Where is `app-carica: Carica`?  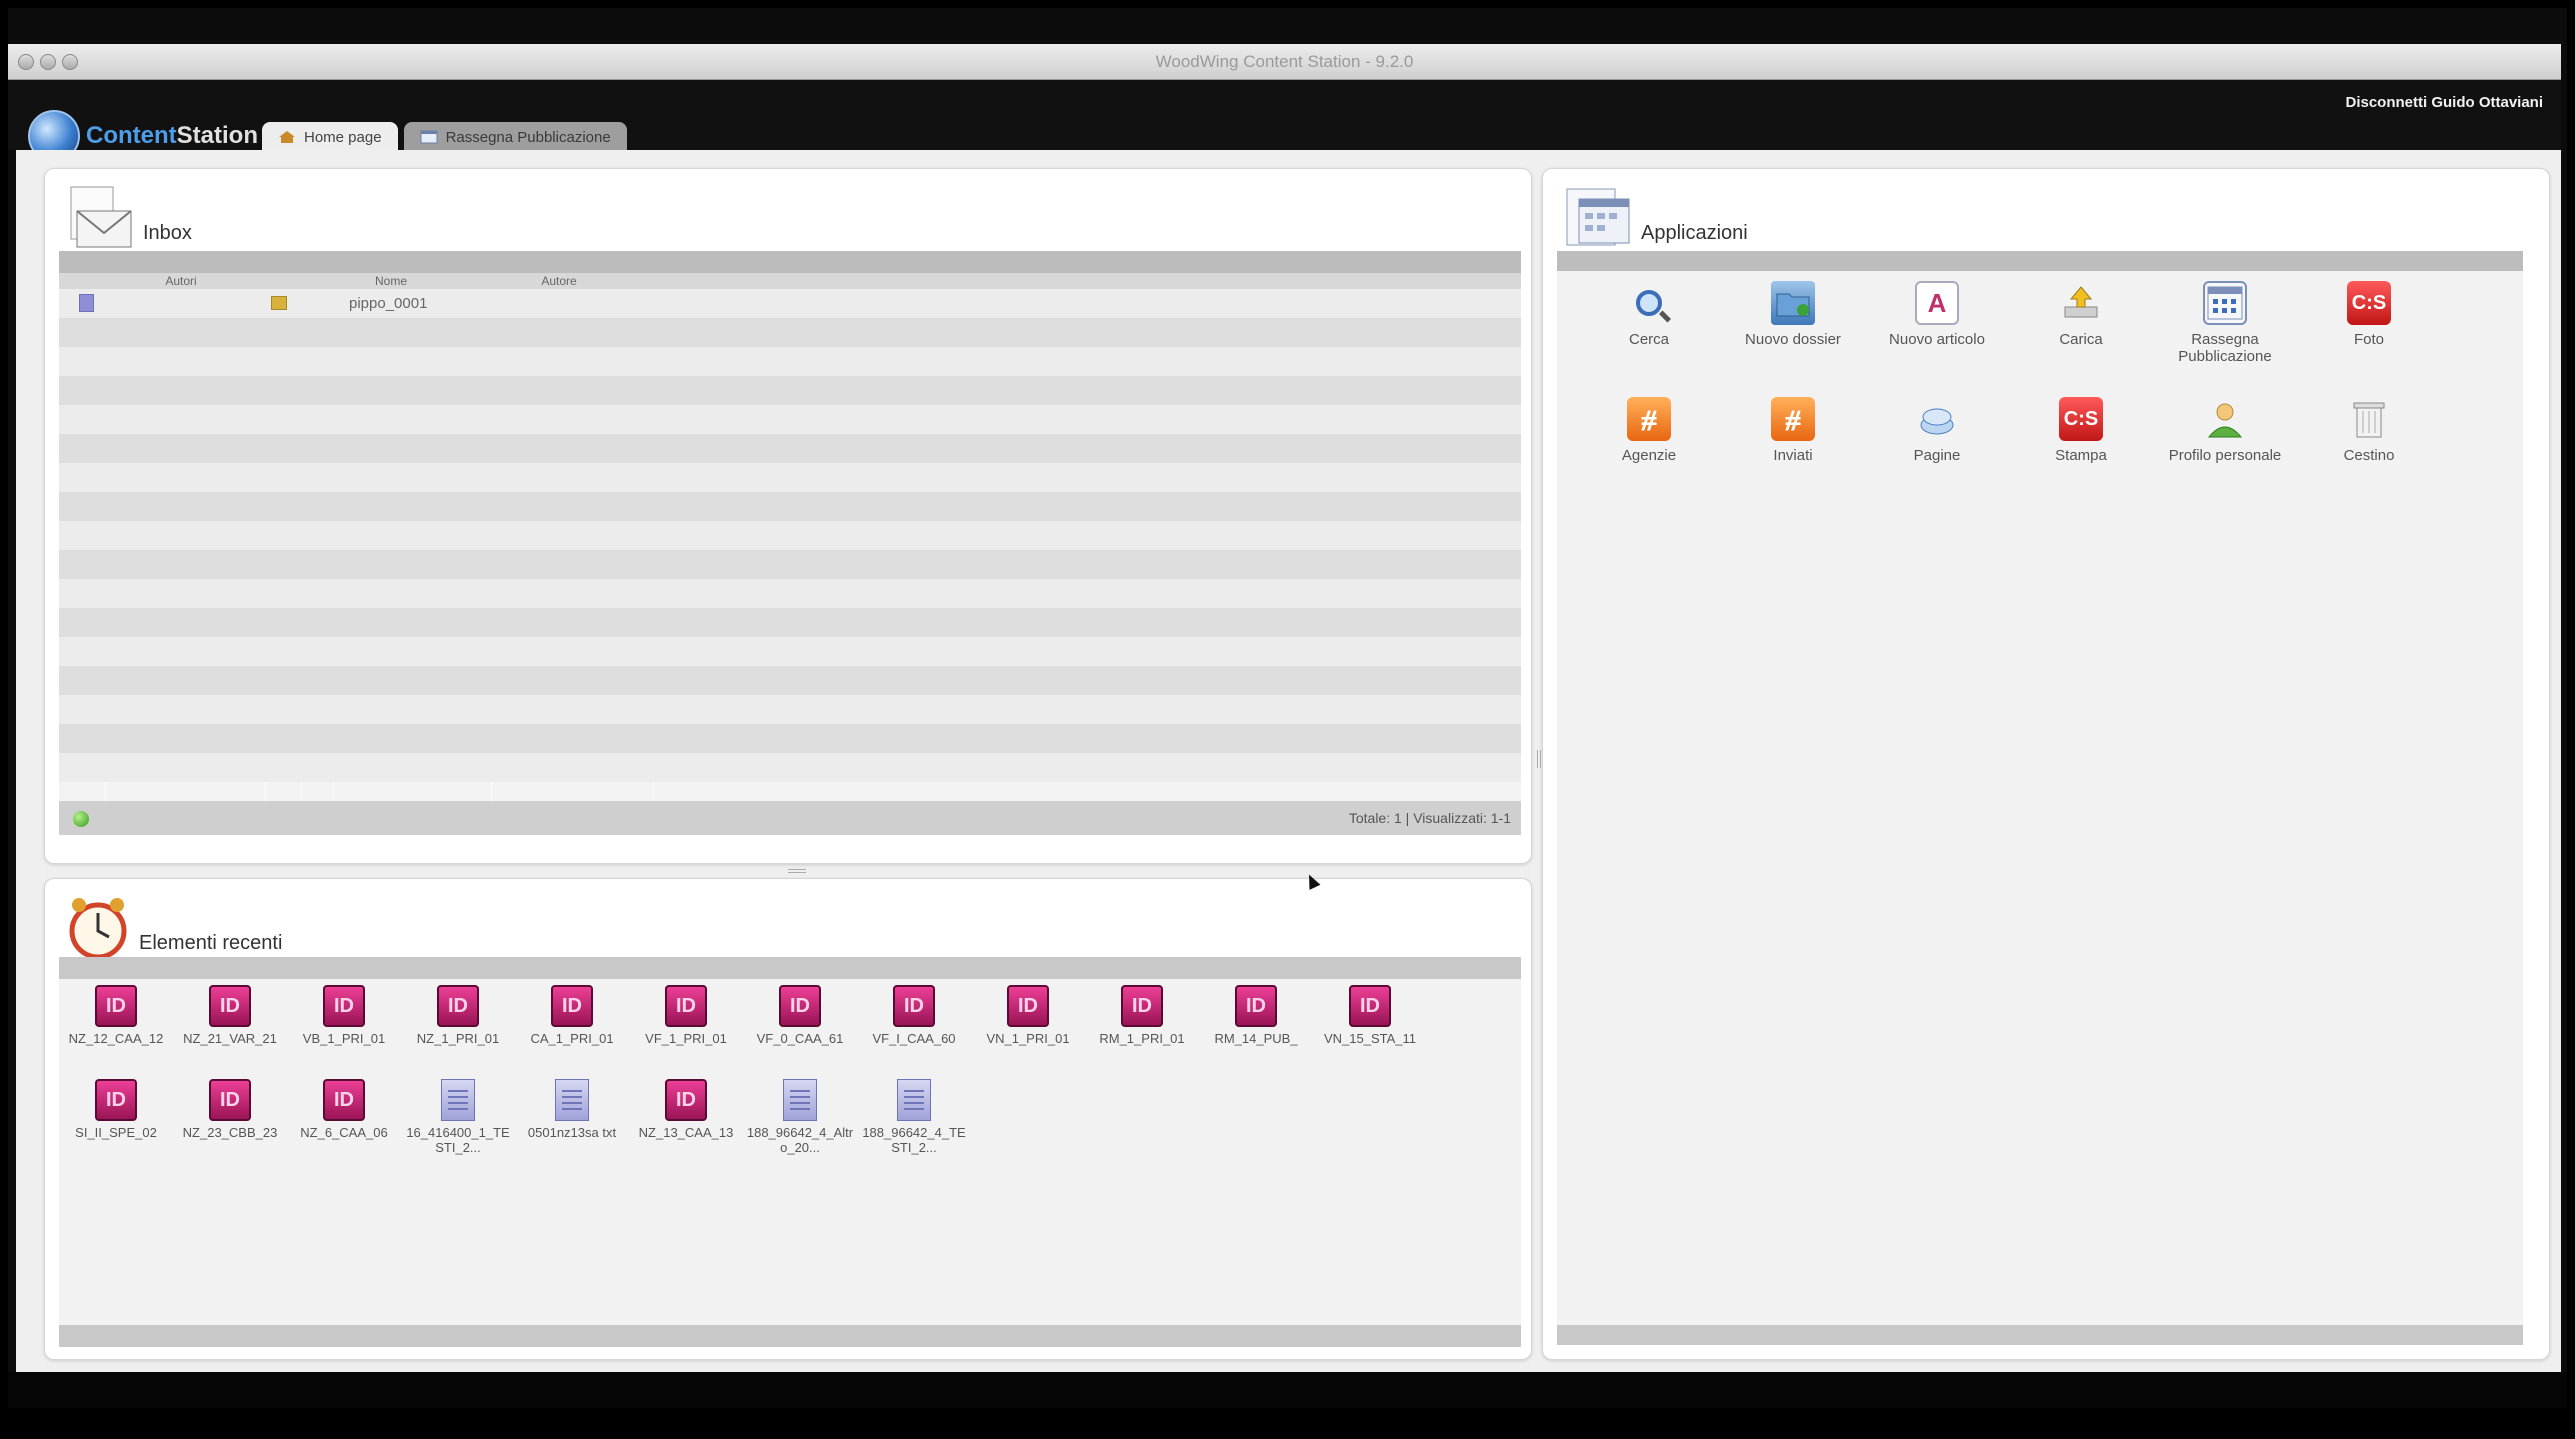 app-carica: Carica is located at coordinates (2081, 339).